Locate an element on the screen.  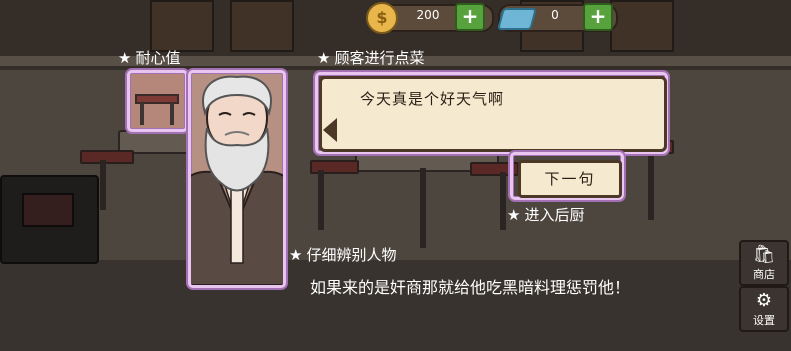
add-gems-button: + is located at coordinates (598, 17).